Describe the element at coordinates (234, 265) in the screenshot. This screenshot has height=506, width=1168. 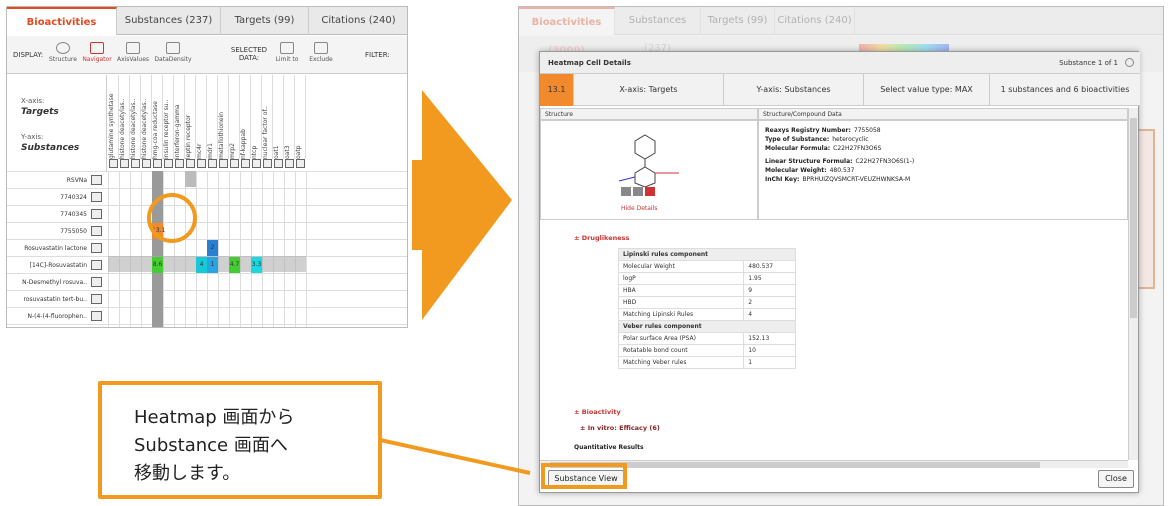
I see `heat-cell: 4.7` at that location.